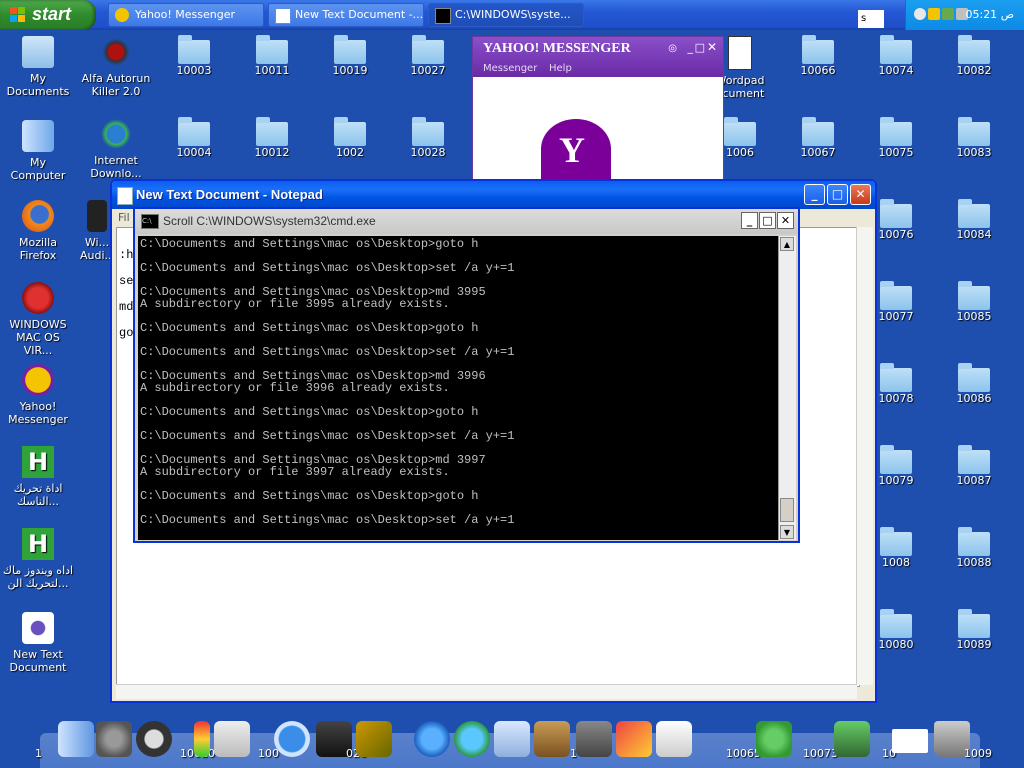 This screenshot has width=1024, height=768. Describe the element at coordinates (350, 56) in the screenshot. I see `folder-icon-item: 10019` at that location.